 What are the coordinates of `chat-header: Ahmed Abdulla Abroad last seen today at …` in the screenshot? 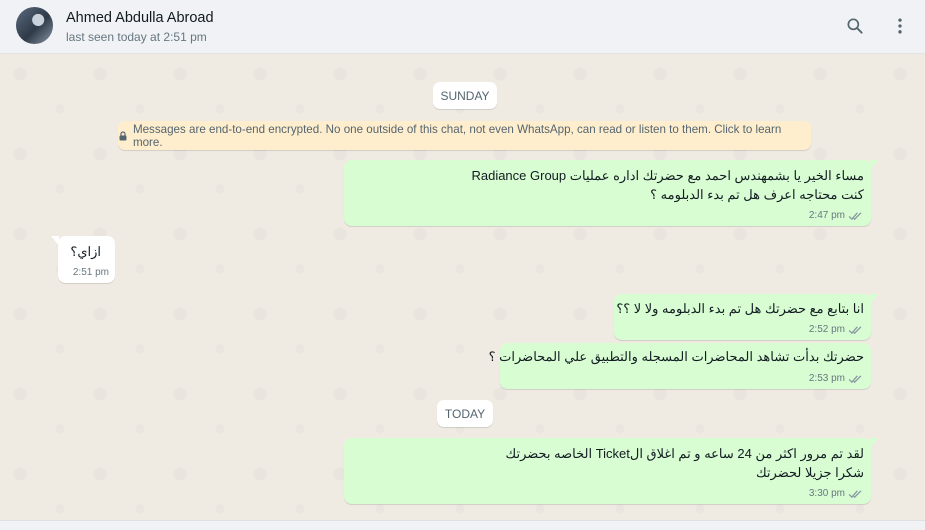 It's located at (462, 27).